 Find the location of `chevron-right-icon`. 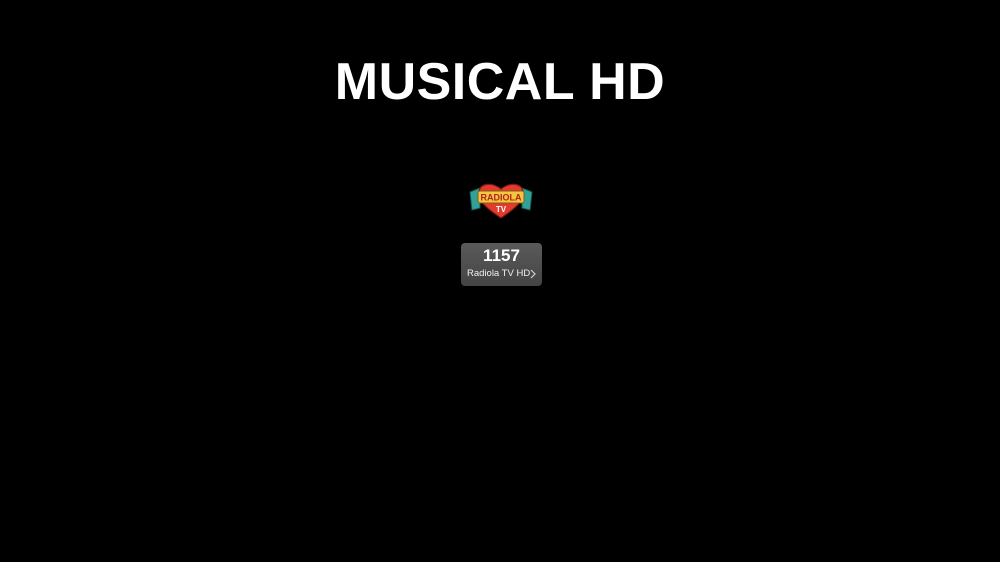

chevron-right-icon is located at coordinates (533, 274).